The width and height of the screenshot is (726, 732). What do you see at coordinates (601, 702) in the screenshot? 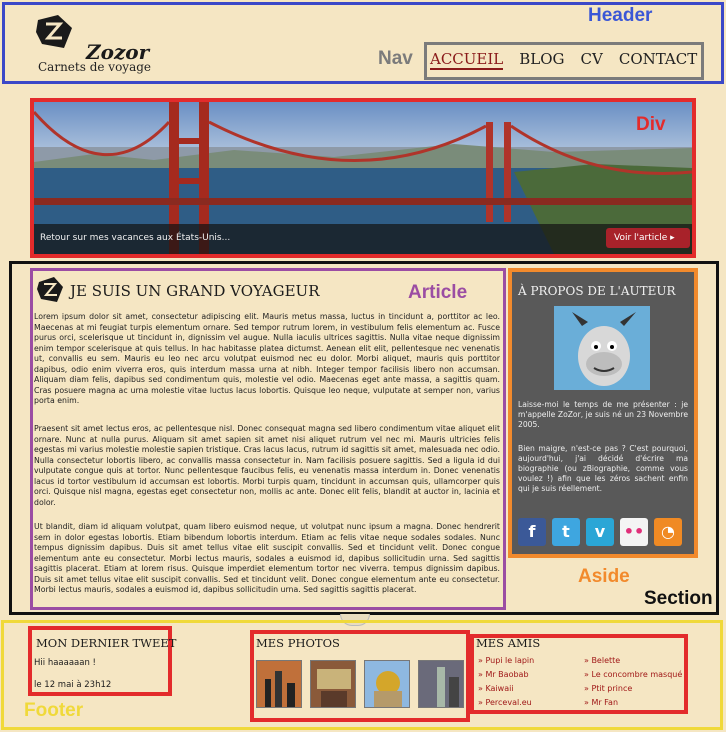
I see `friend-link: Mr Fan` at bounding box center [601, 702].